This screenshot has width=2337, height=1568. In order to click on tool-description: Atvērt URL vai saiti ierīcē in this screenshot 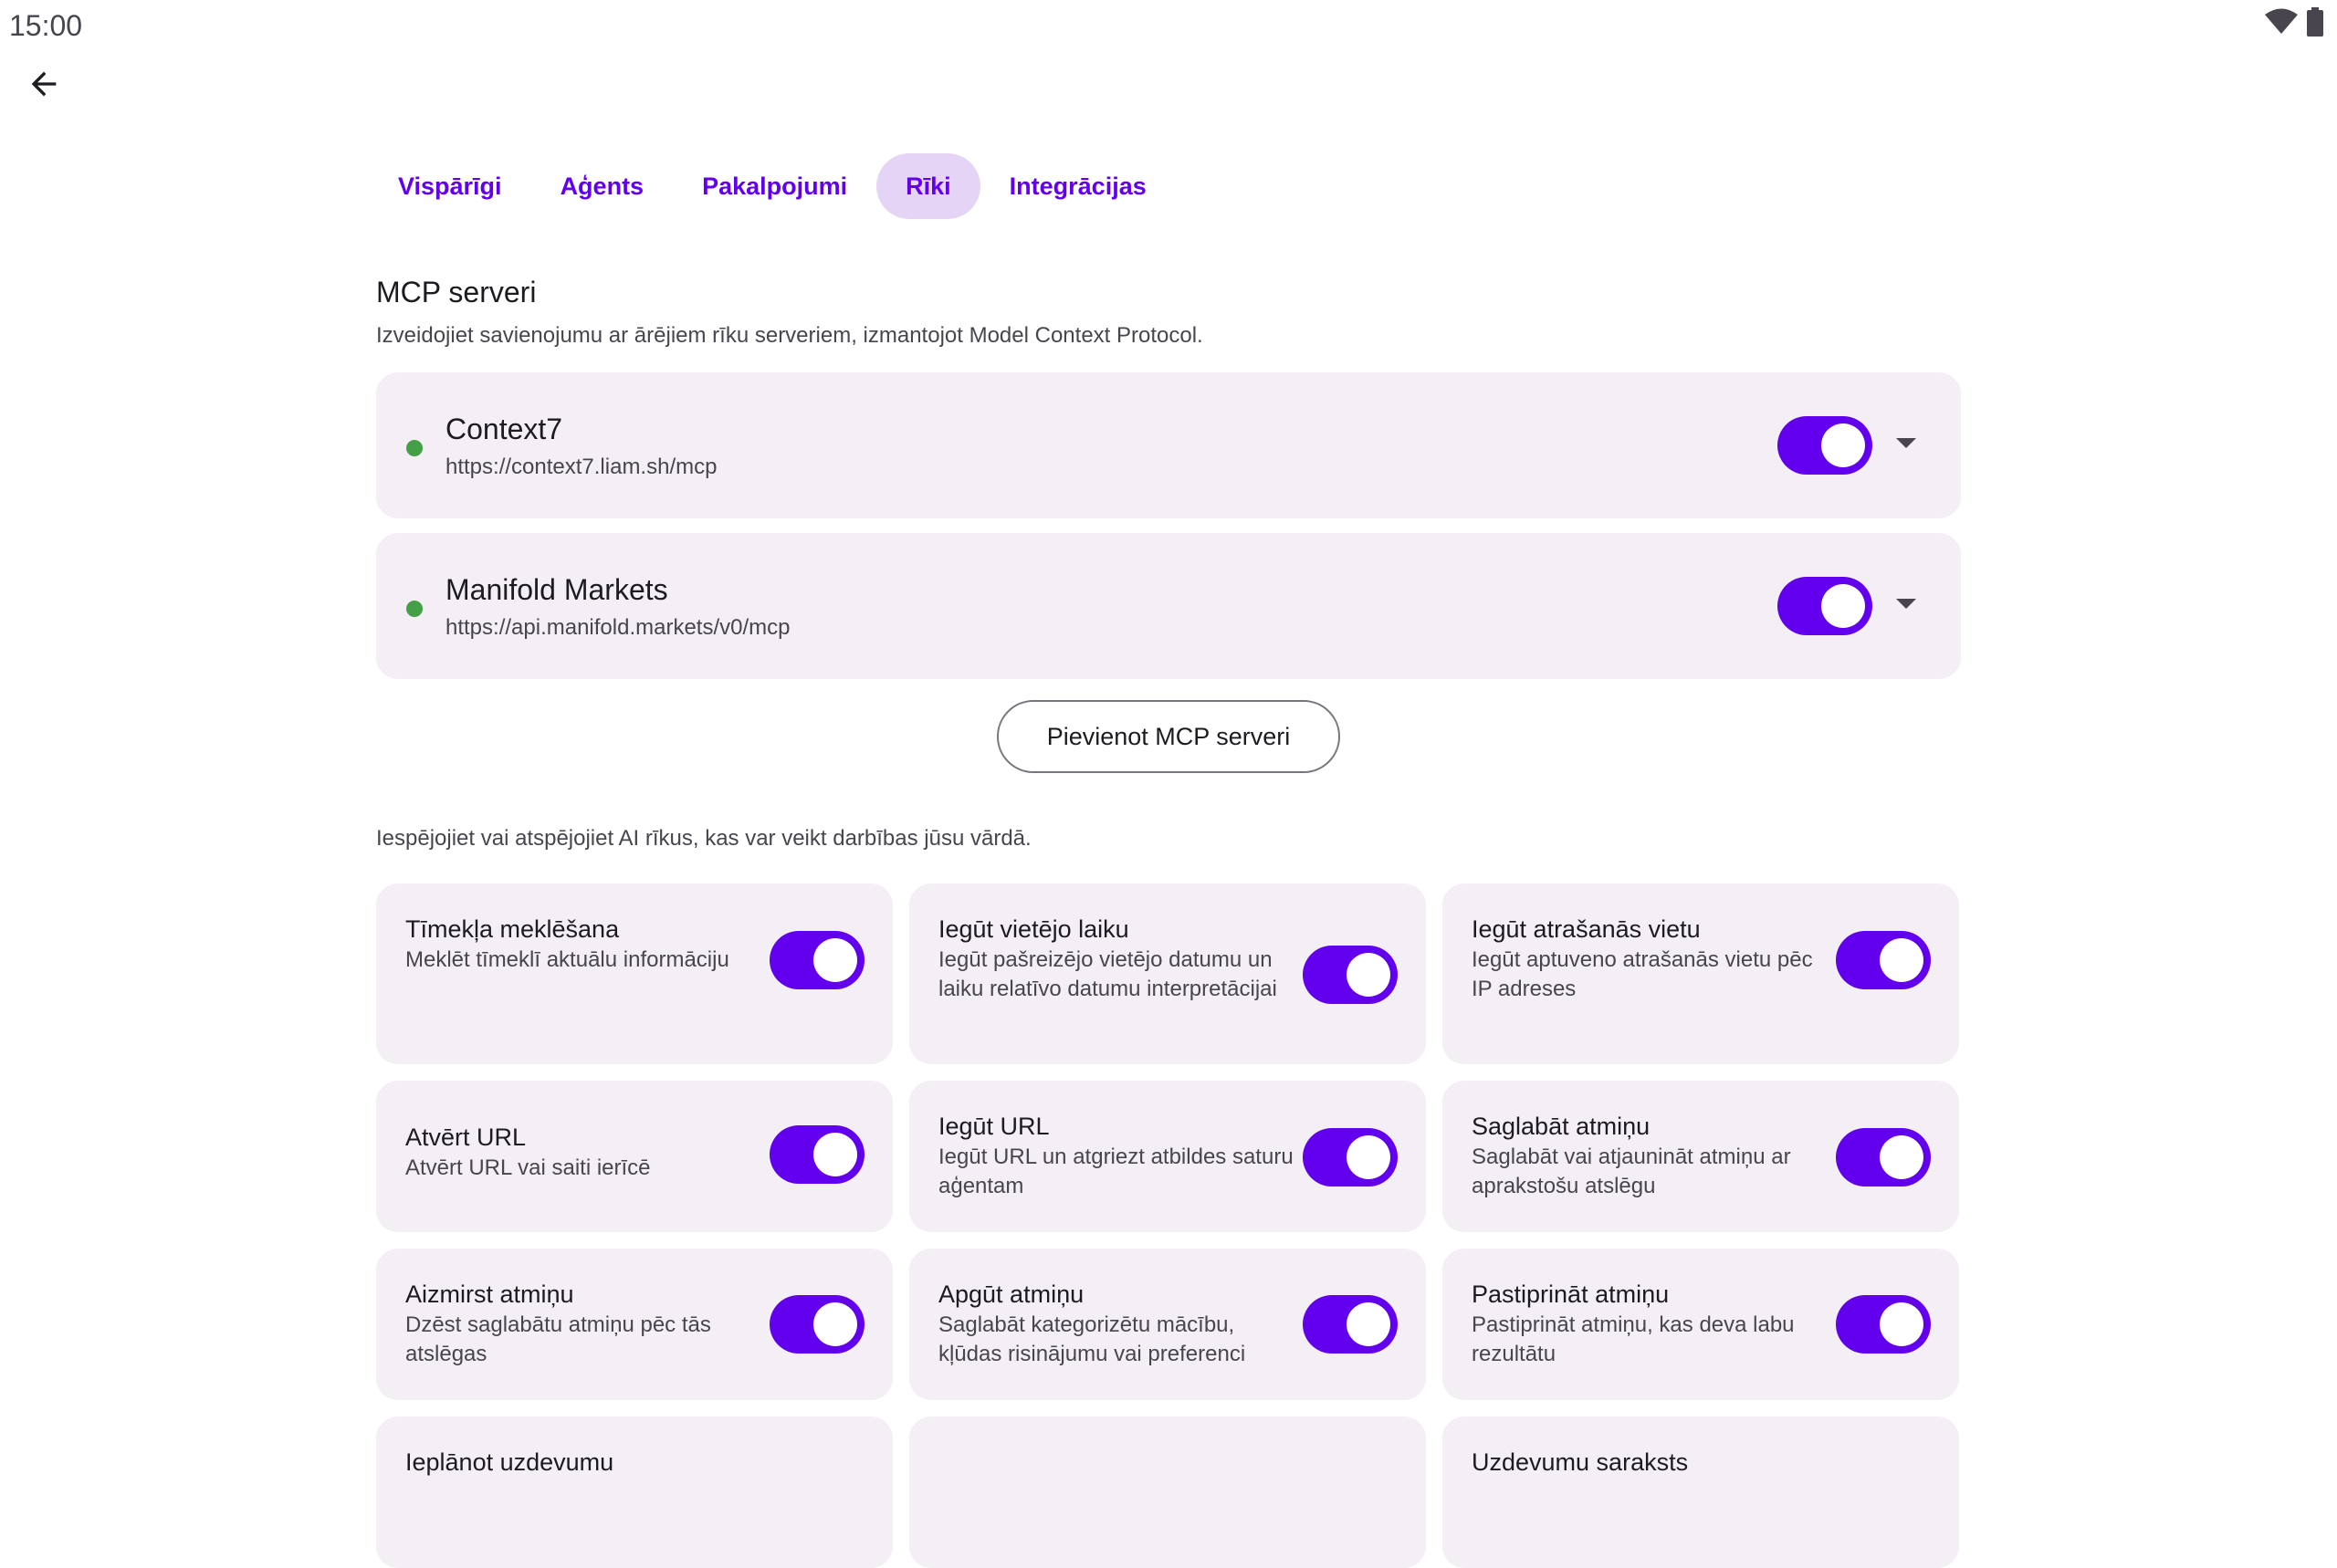, I will do `click(528, 1168)`.